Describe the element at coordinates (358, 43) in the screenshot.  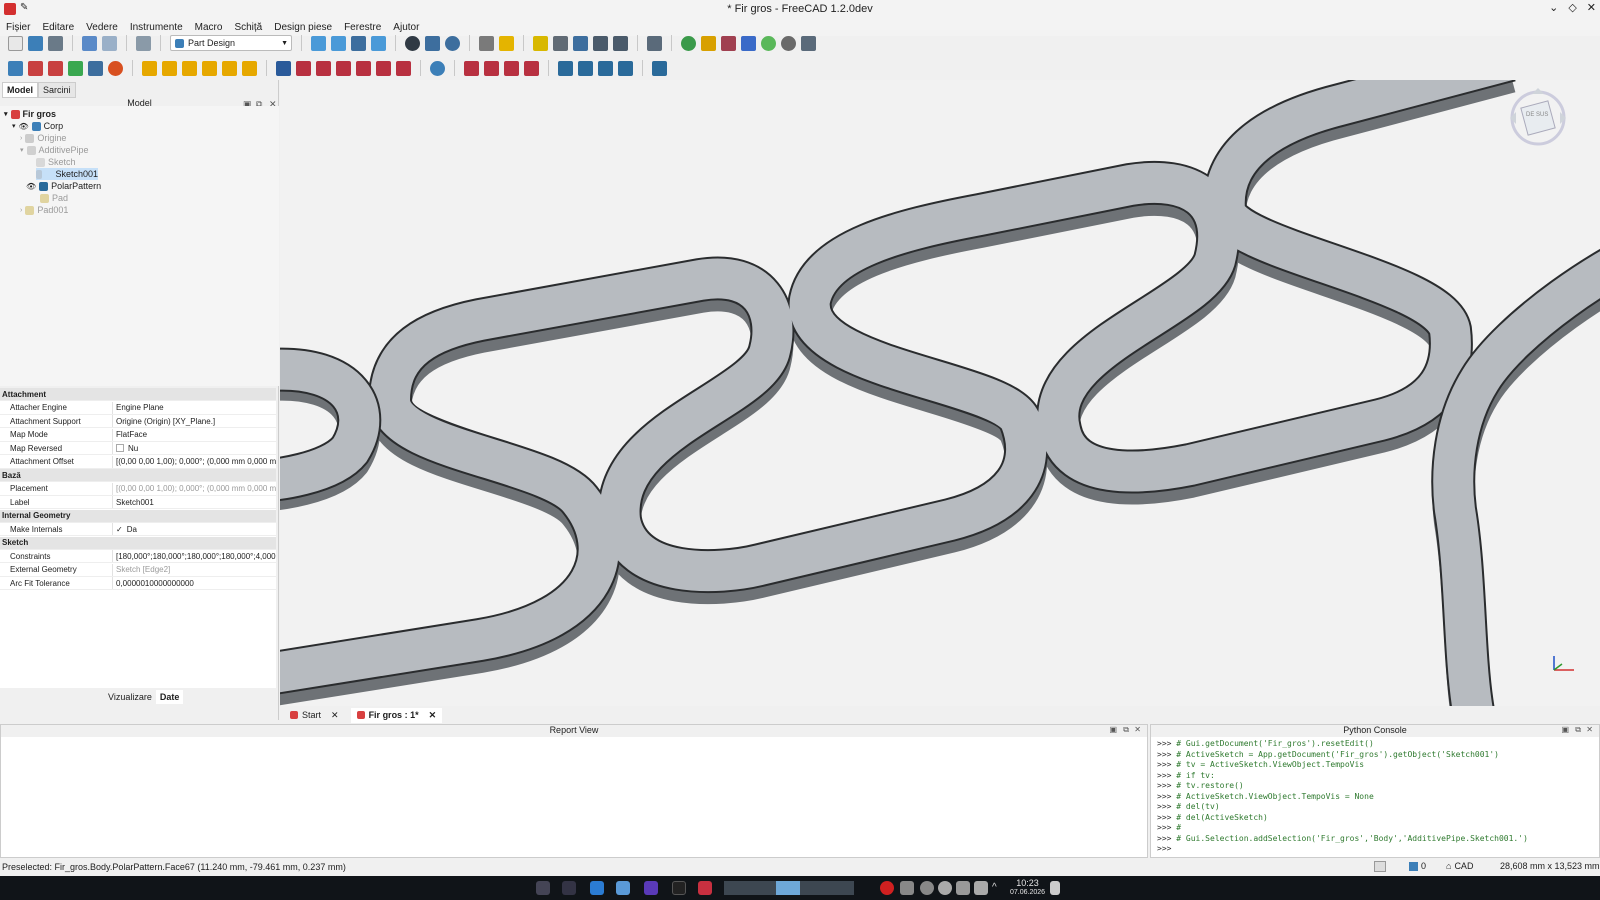
I see `standard-views-icon` at that location.